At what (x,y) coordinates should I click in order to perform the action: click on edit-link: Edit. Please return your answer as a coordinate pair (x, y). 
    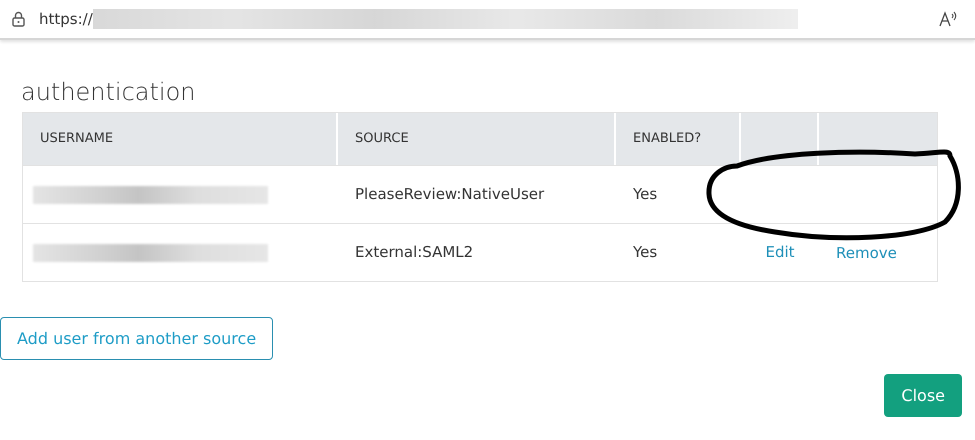
    Looking at the image, I should click on (780, 252).